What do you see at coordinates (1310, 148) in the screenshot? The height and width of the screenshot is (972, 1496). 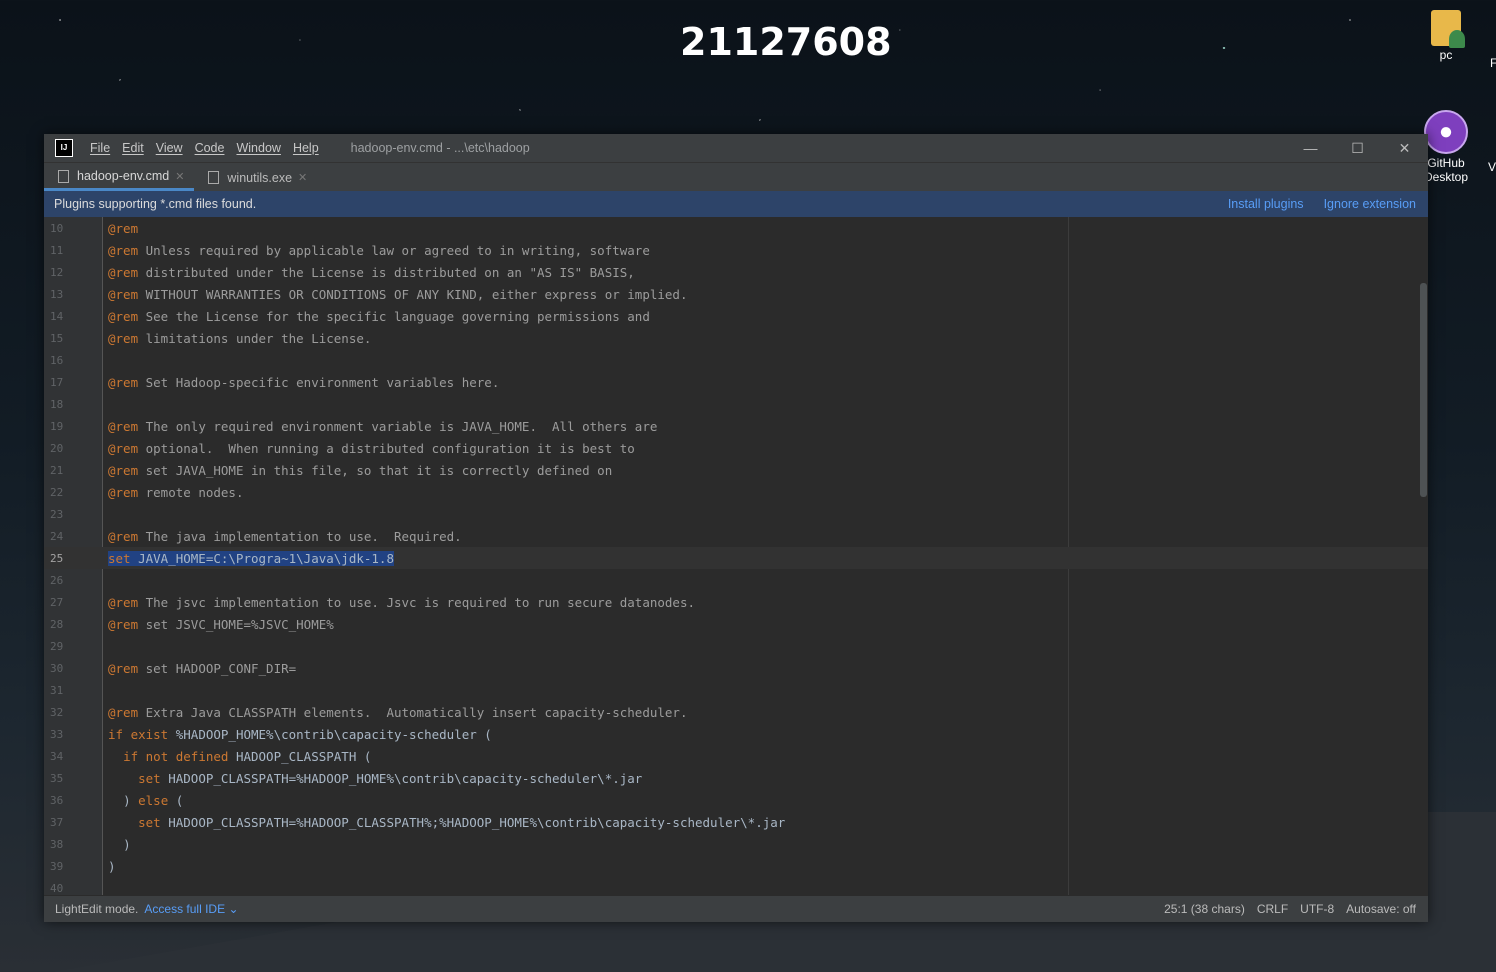 I see `minimize-icon: —` at bounding box center [1310, 148].